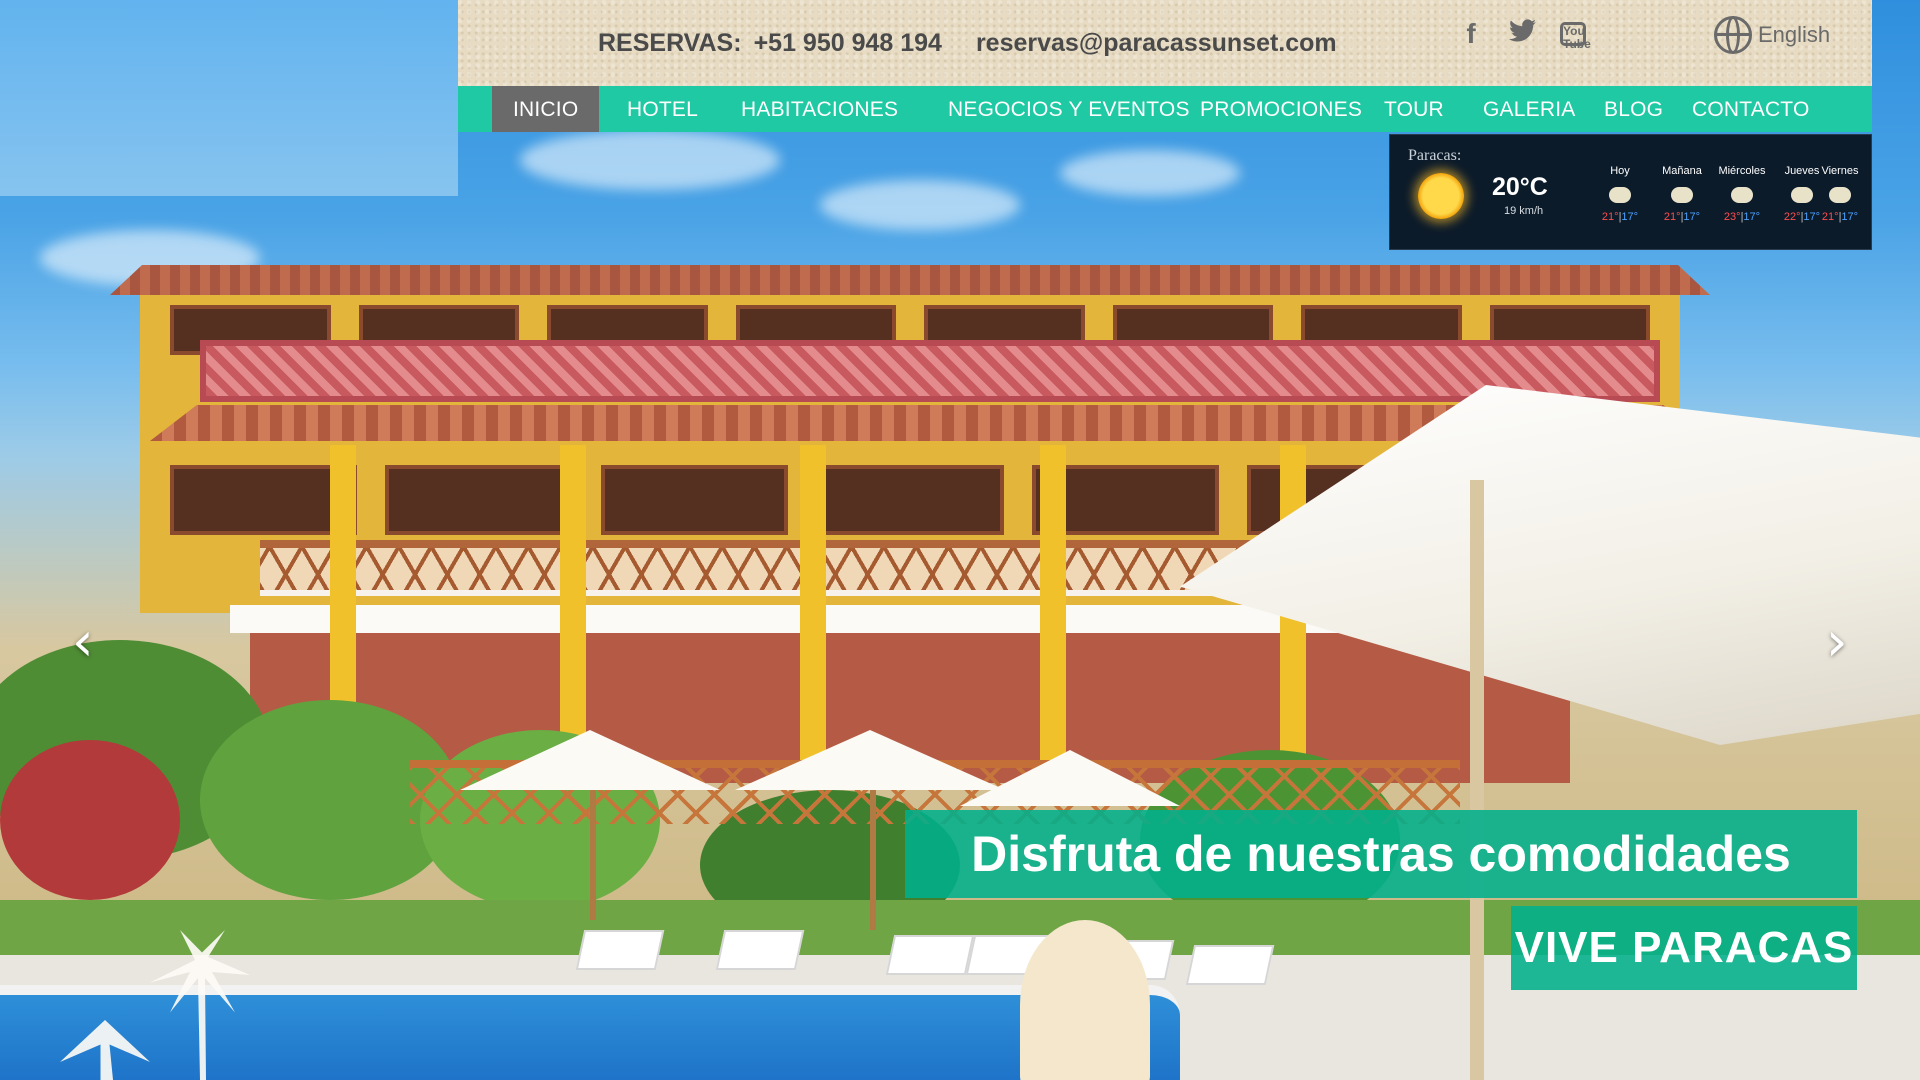 This screenshot has height=1080, width=1920. I want to click on globe-icon, so click(1733, 35).